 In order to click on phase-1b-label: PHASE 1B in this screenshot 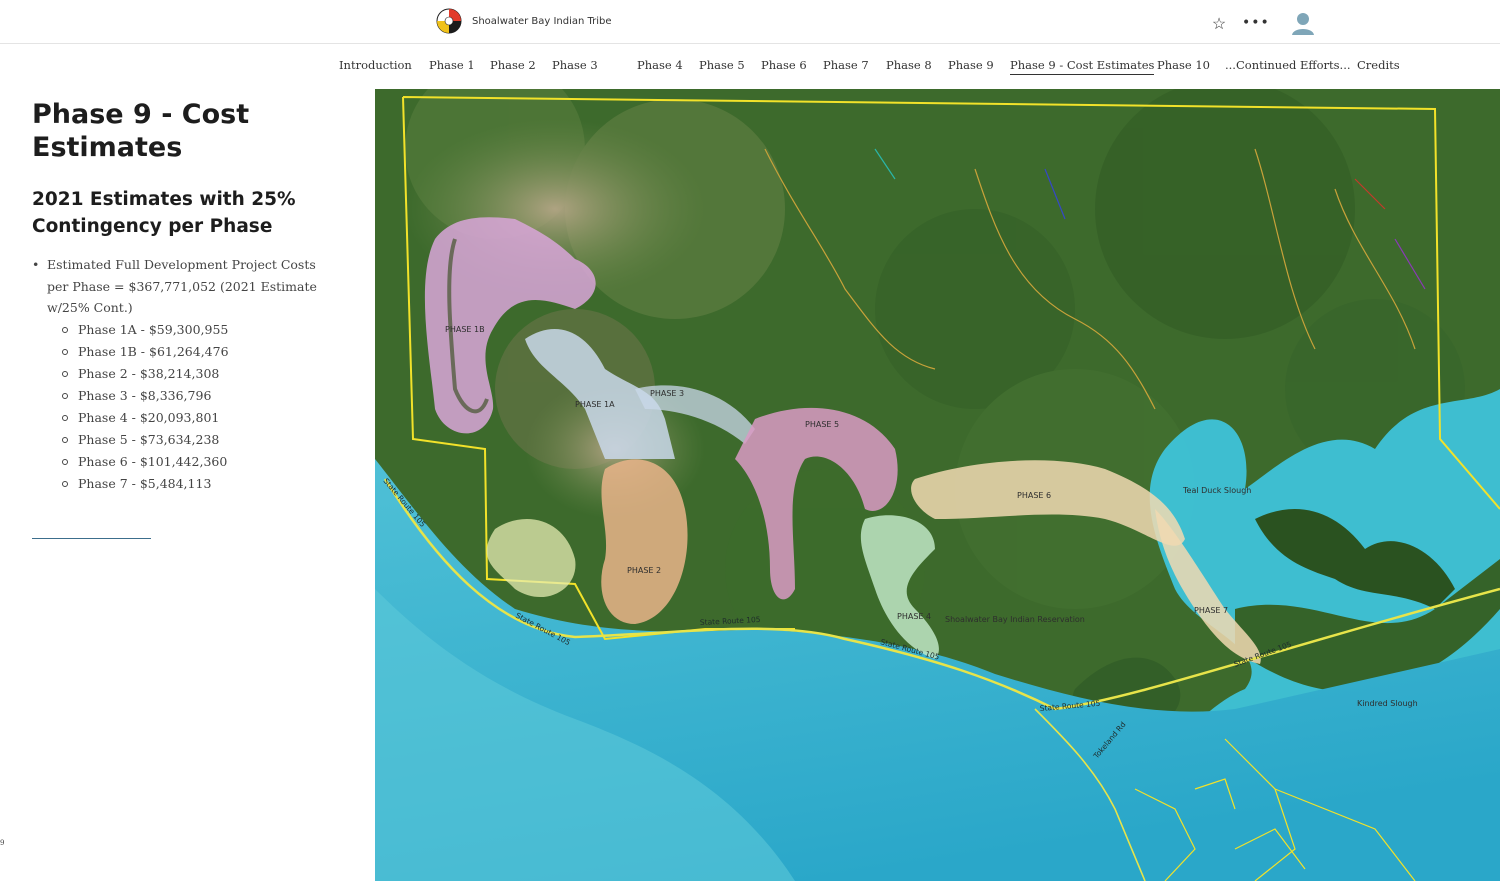, I will do `click(465, 329)`.